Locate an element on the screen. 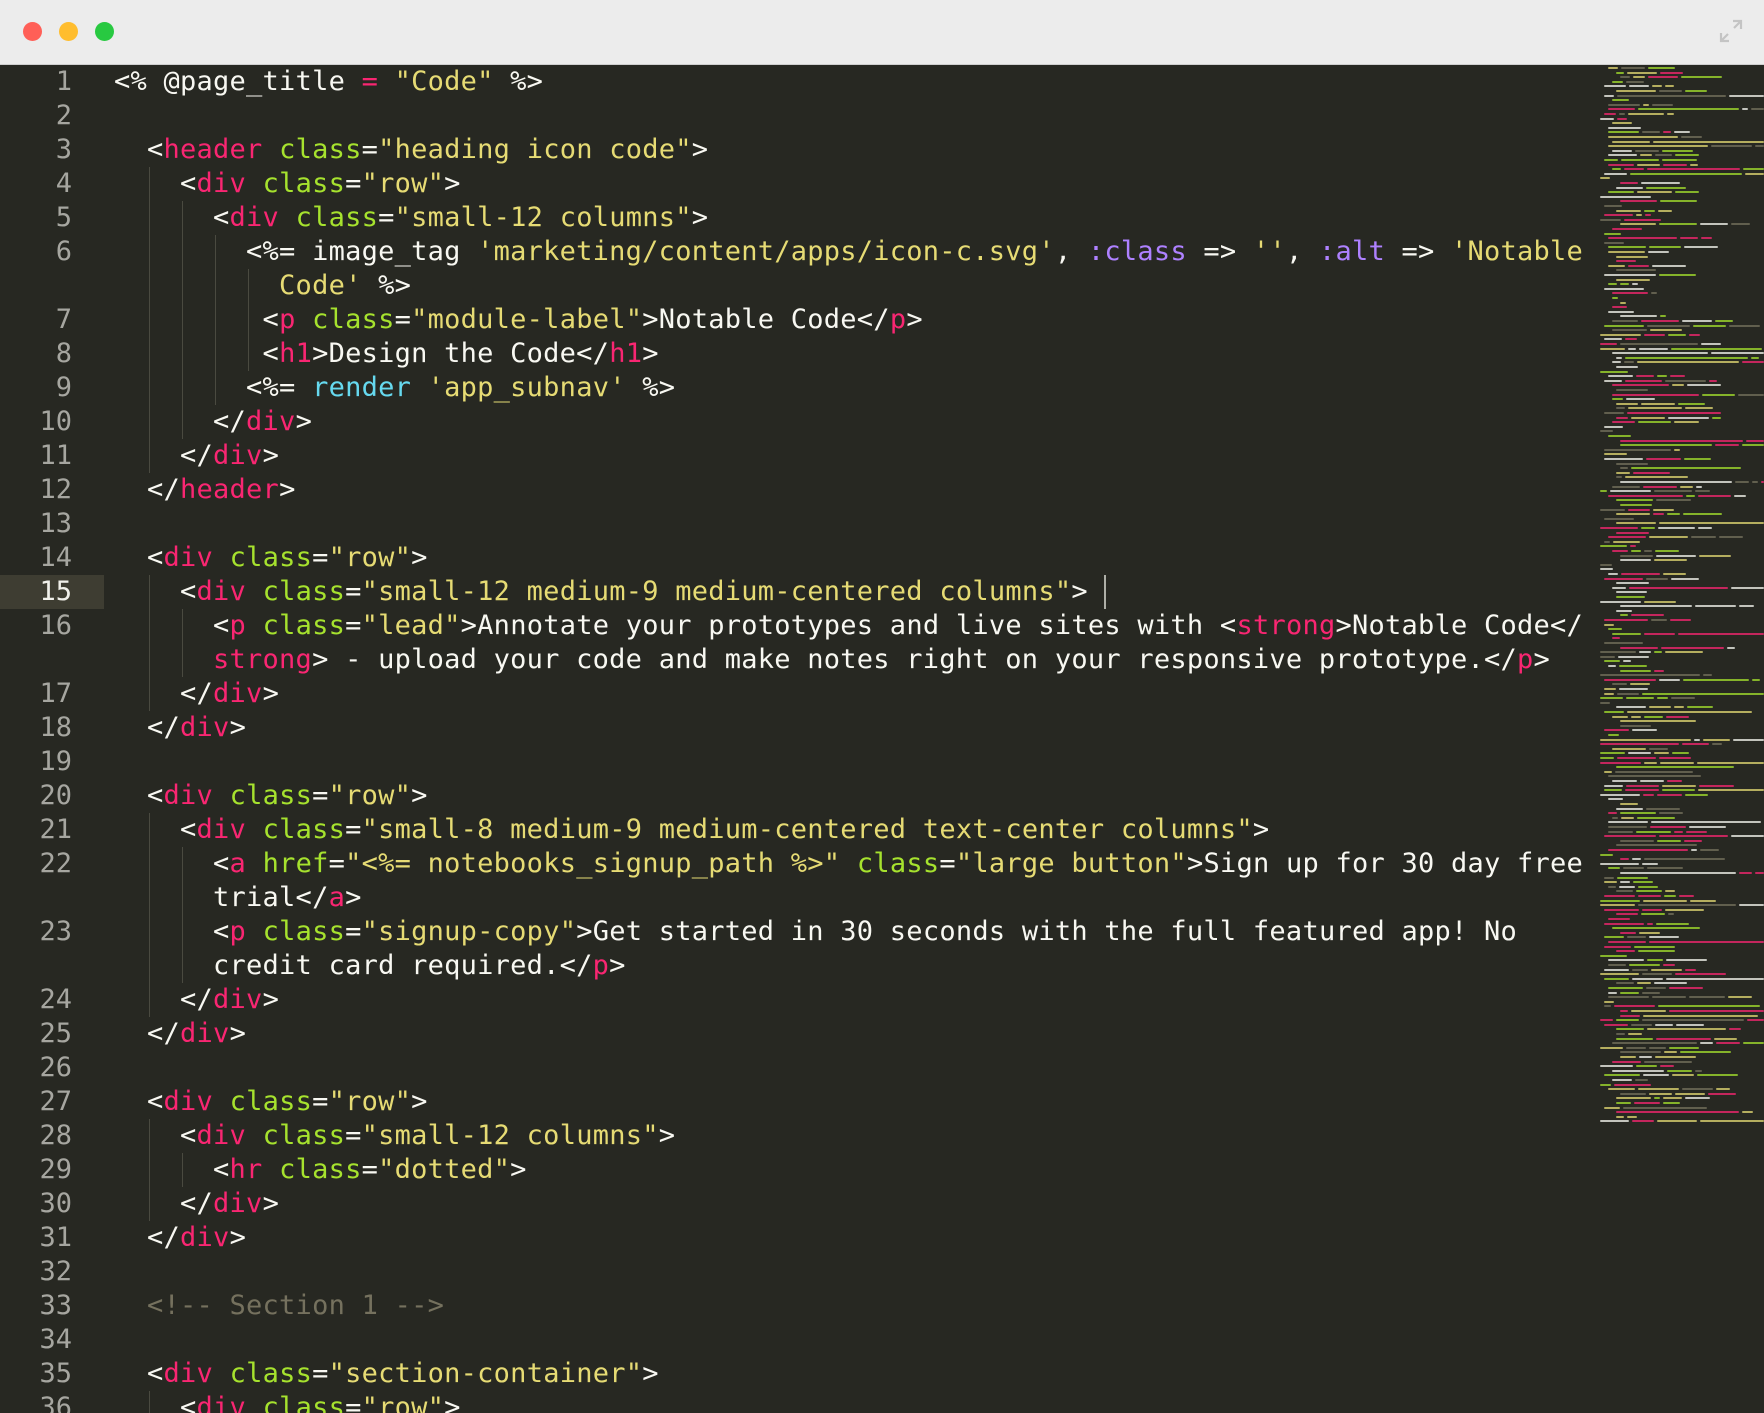 The height and width of the screenshot is (1413, 1764). code-line: Code' %> is located at coordinates (262, 286).